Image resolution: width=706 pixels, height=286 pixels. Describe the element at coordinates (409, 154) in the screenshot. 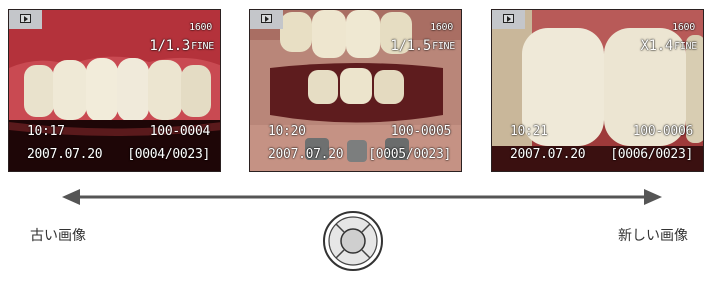

I see `image-counter: [0005/0023]` at that location.